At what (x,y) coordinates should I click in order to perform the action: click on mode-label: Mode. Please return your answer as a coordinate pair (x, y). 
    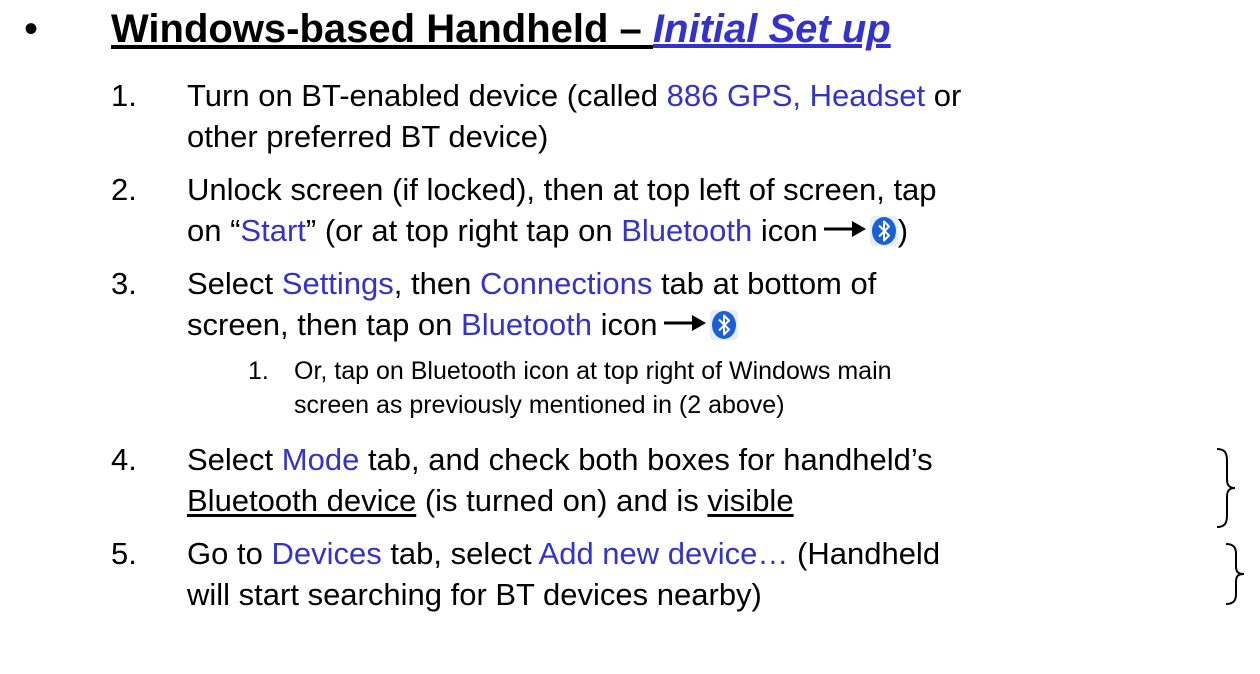
    Looking at the image, I should click on (320, 459).